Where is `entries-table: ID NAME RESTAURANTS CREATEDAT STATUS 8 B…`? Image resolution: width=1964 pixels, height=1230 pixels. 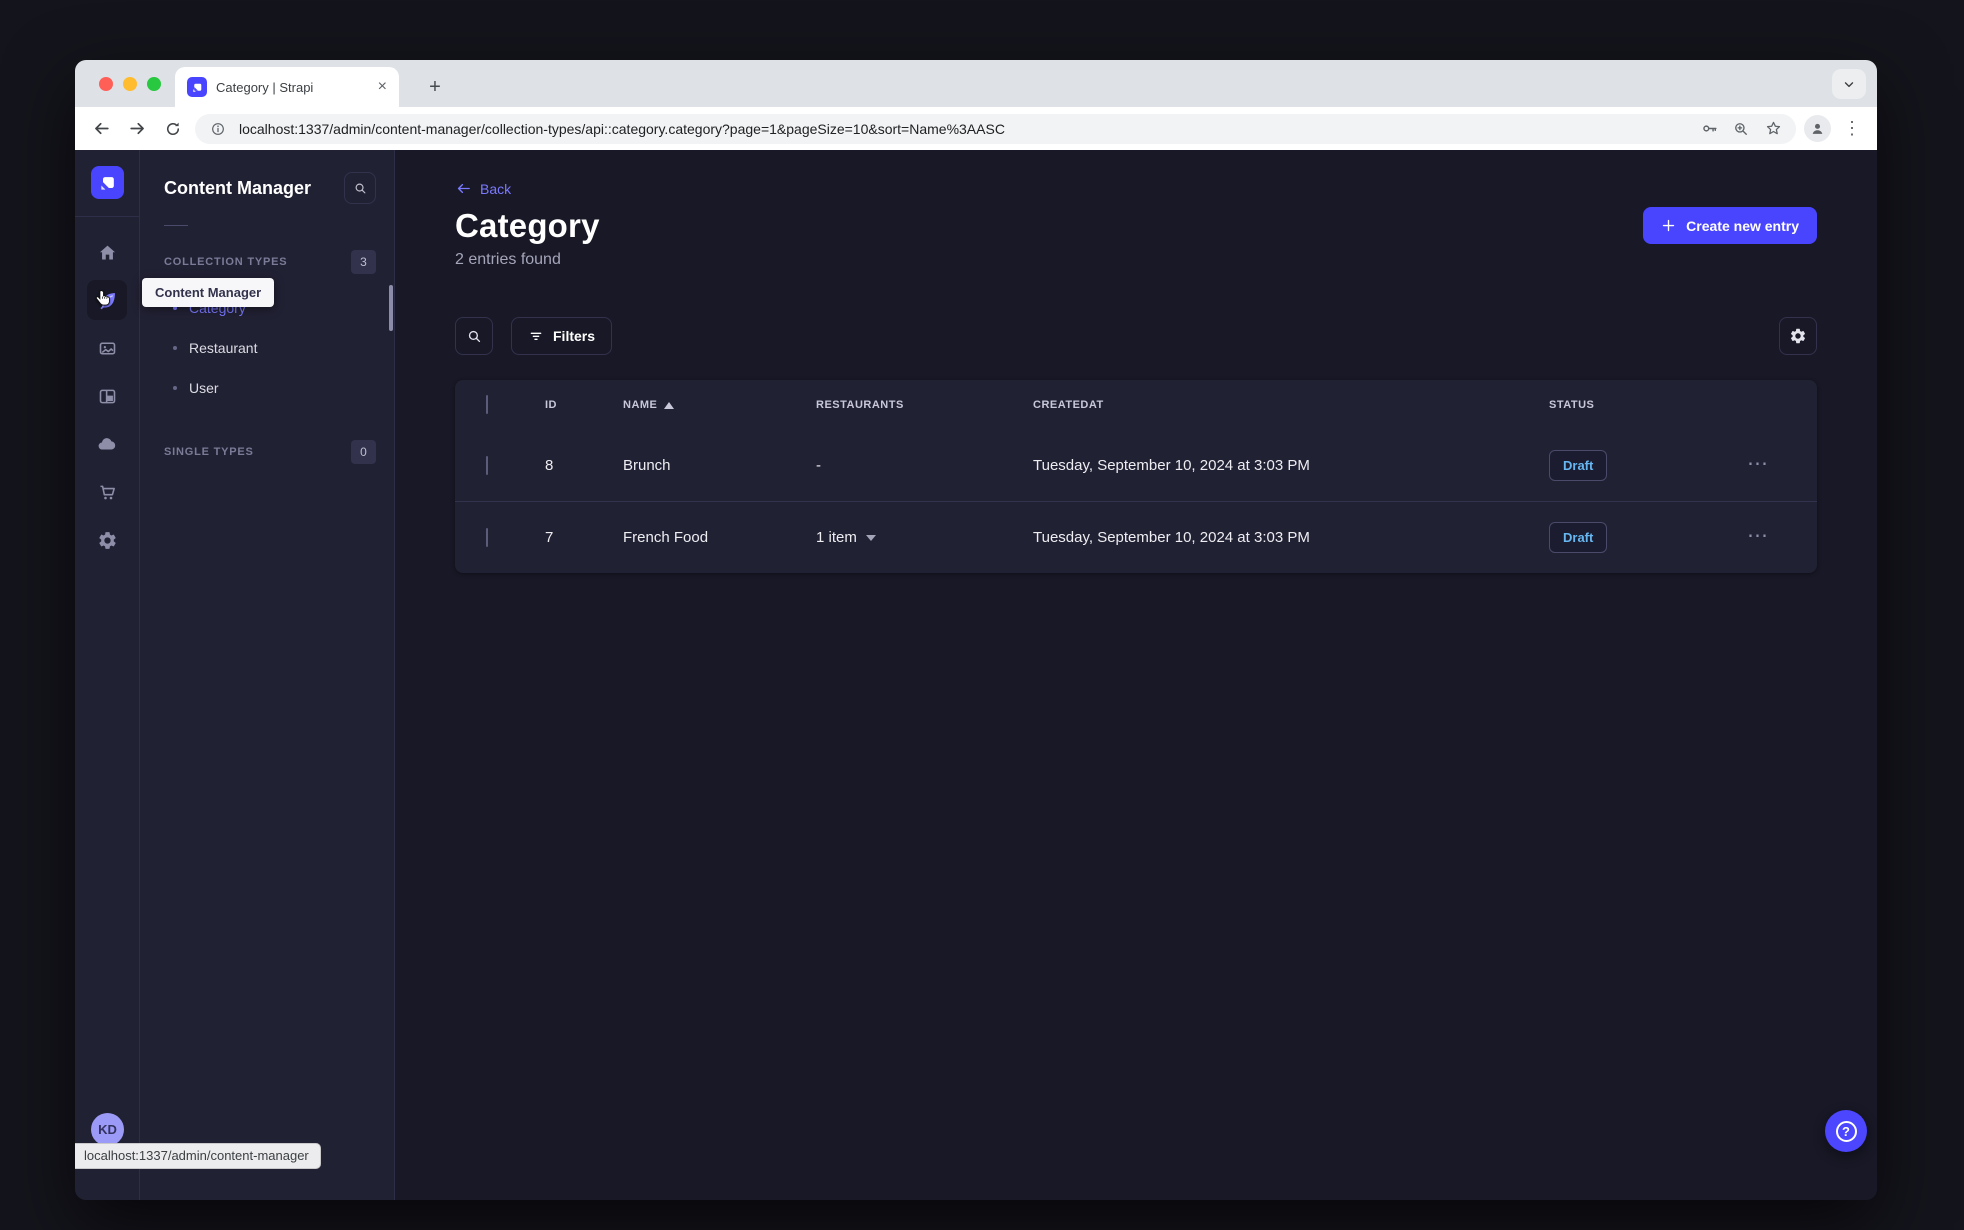 entries-table: ID NAME RESTAURANTS CREATEDAT STATUS 8 B… is located at coordinates (1136, 476).